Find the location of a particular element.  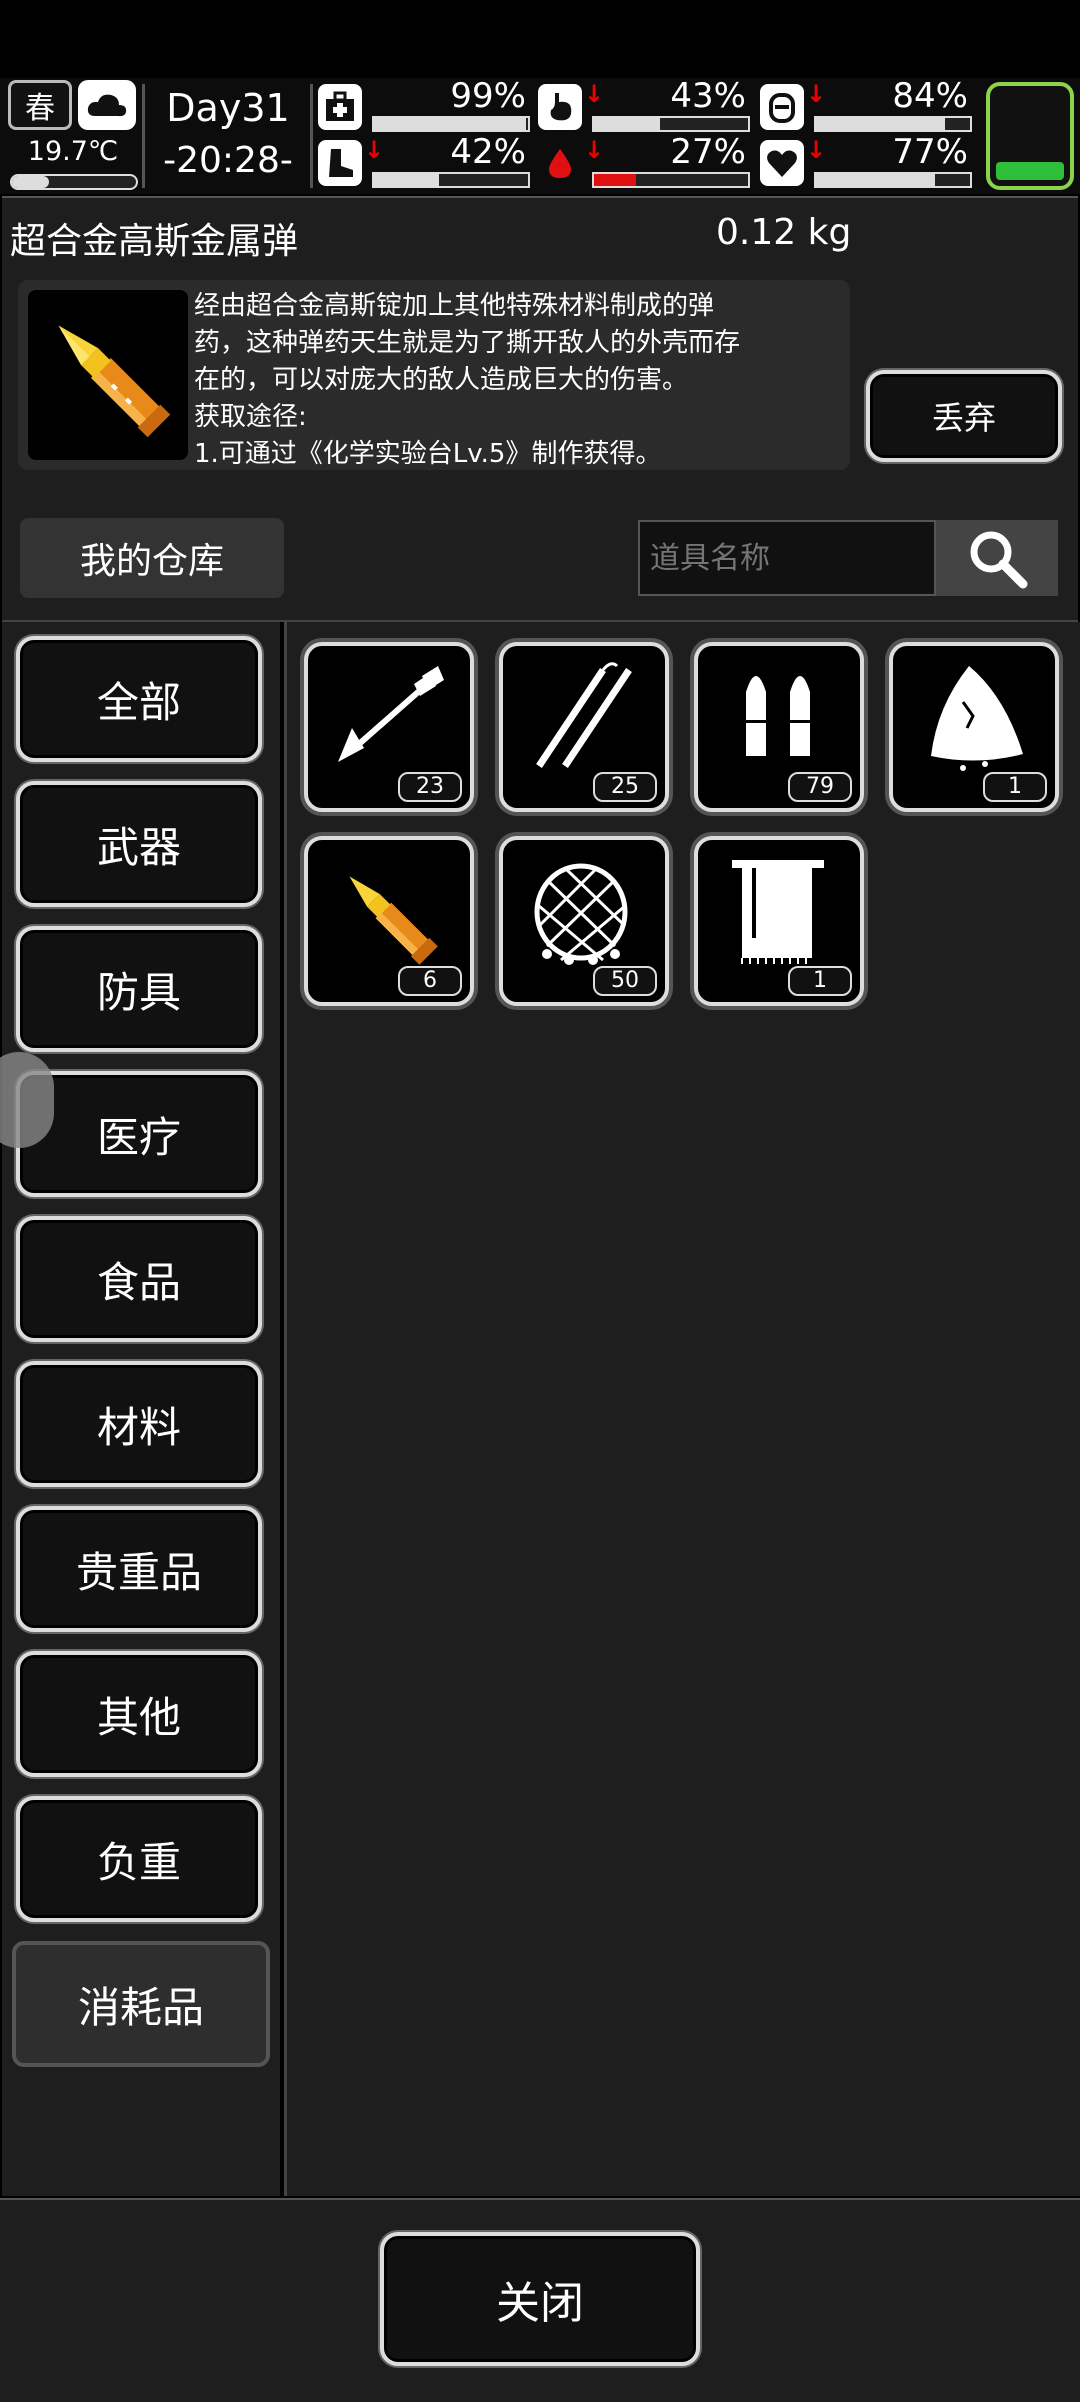

stat-stamina: ↓ 42% is located at coordinates (426, 161).